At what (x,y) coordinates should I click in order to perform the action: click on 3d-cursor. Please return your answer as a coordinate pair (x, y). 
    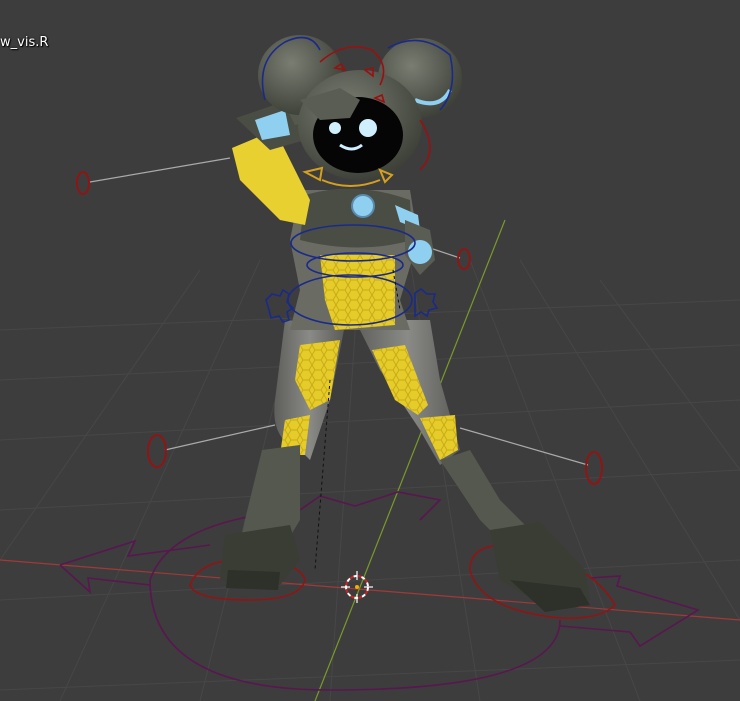
    Looking at the image, I should click on (357, 587).